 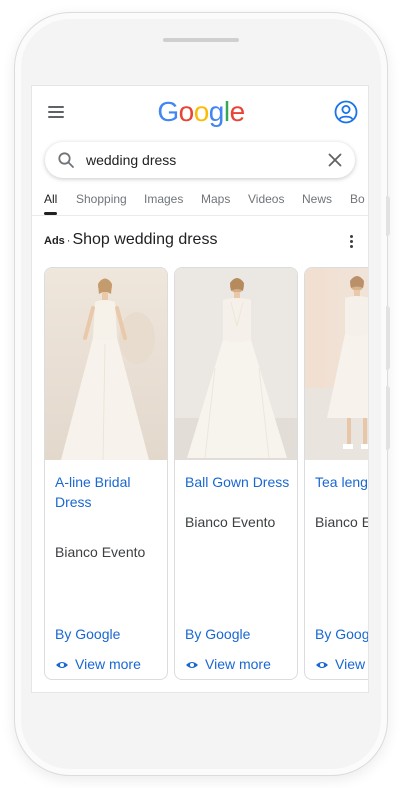 What do you see at coordinates (346, 112) in the screenshot?
I see `account-icon` at bounding box center [346, 112].